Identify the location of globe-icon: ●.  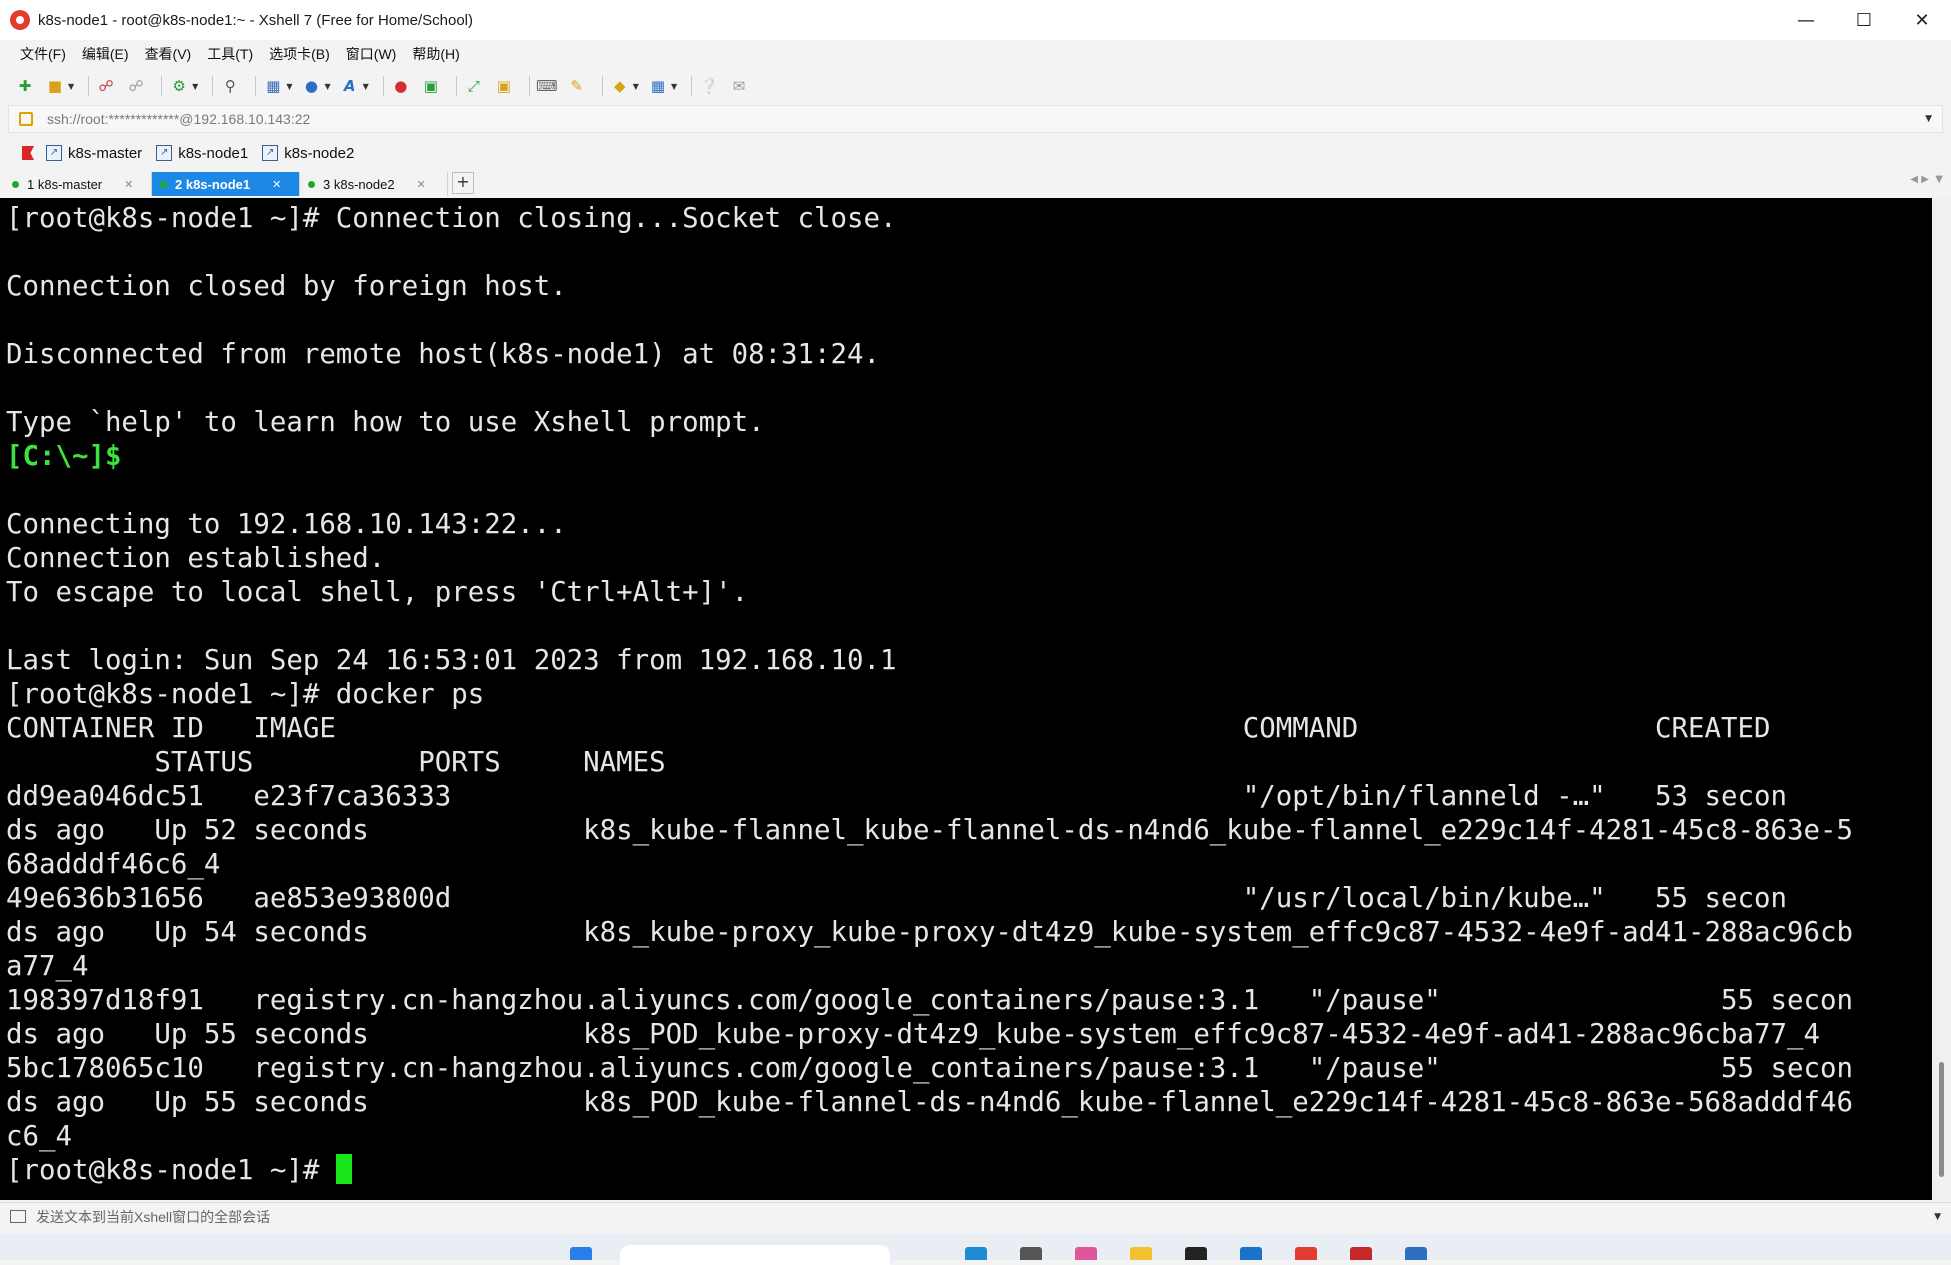
(311, 86).